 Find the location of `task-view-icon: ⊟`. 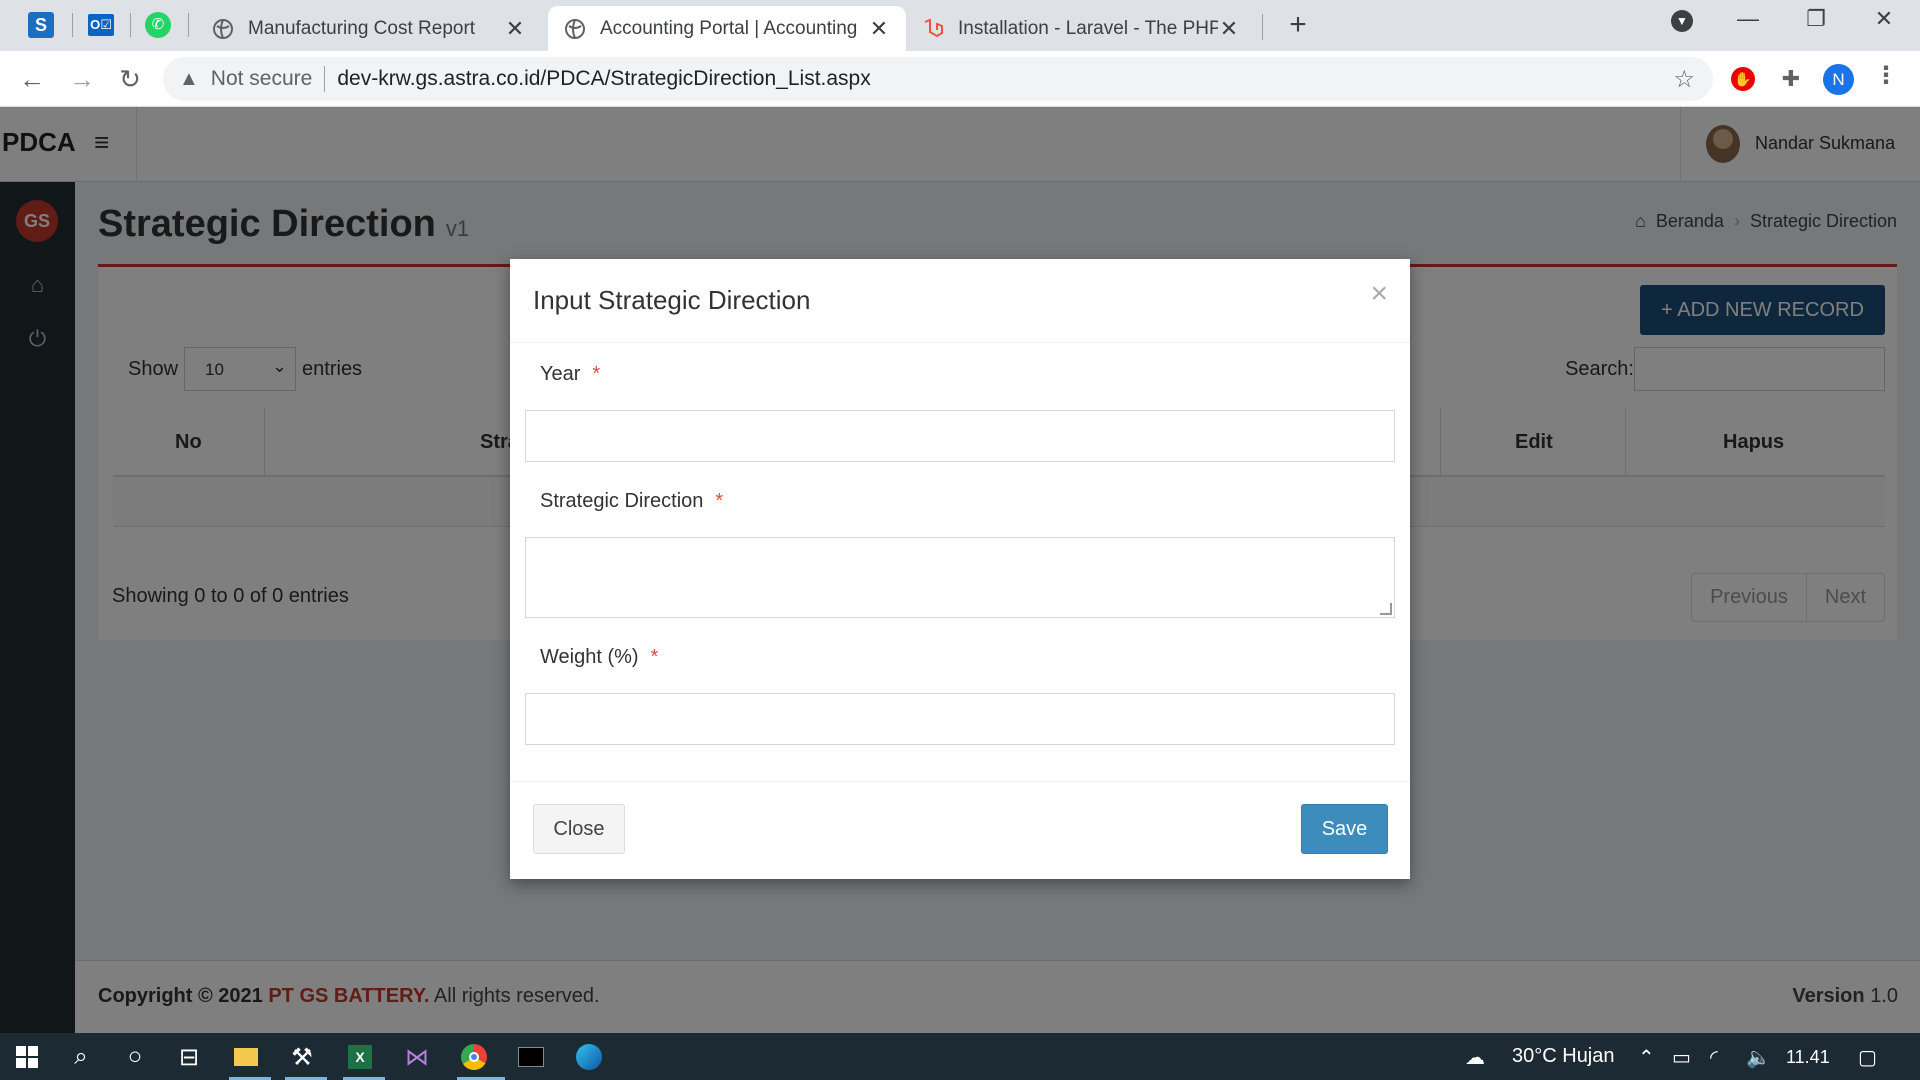

task-view-icon: ⊟ is located at coordinates (189, 1057).